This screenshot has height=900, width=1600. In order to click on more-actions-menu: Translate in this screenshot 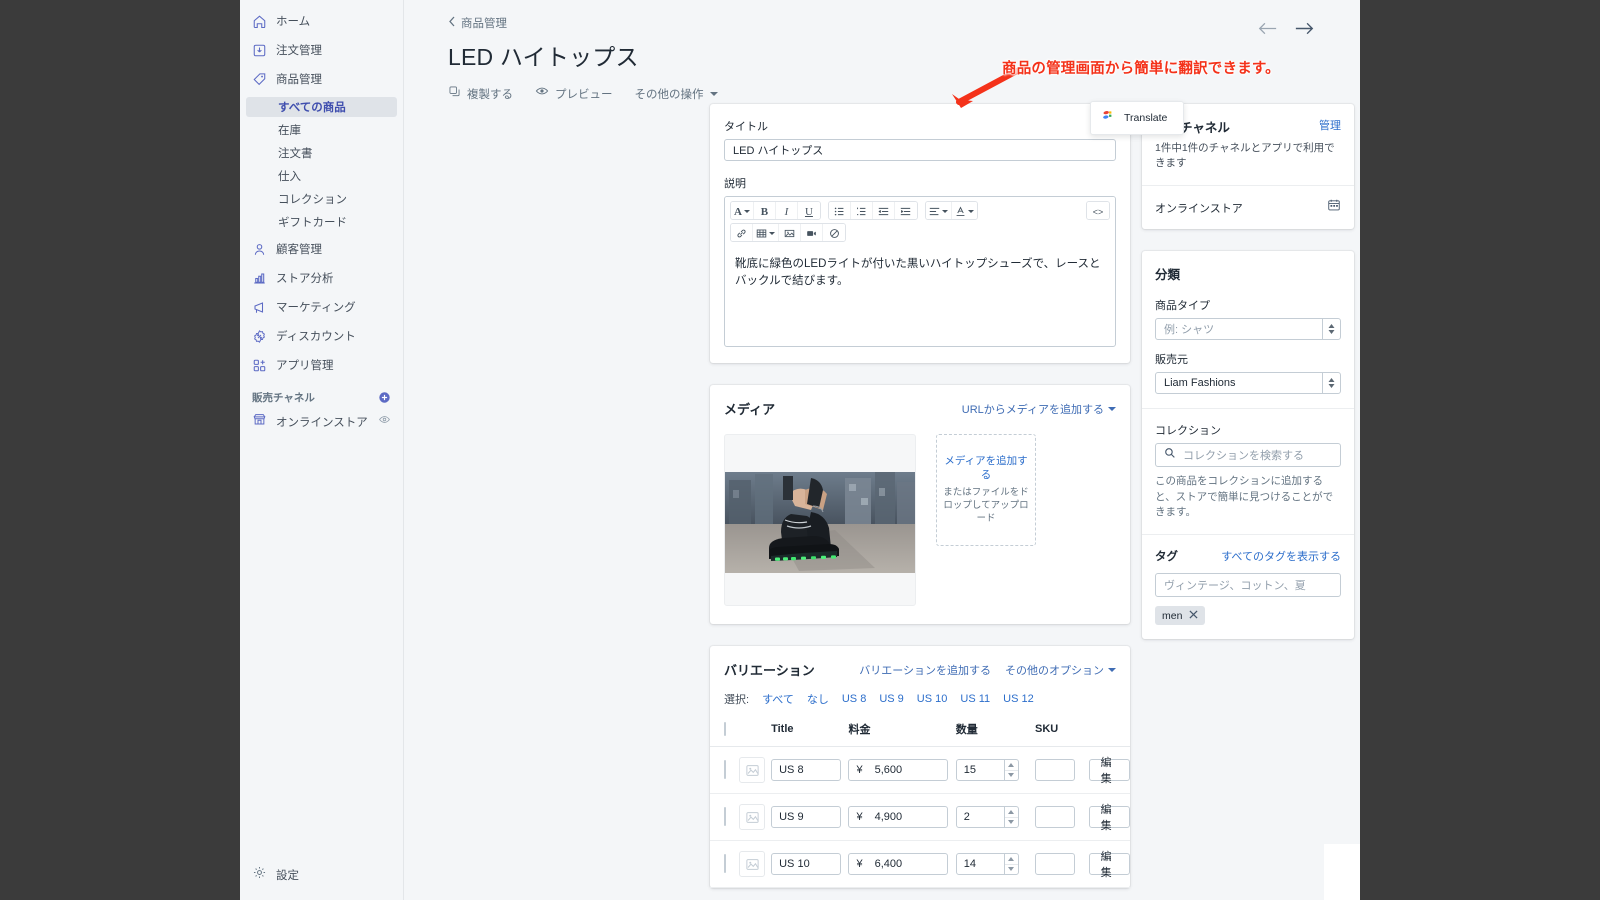, I will do `click(1137, 118)`.